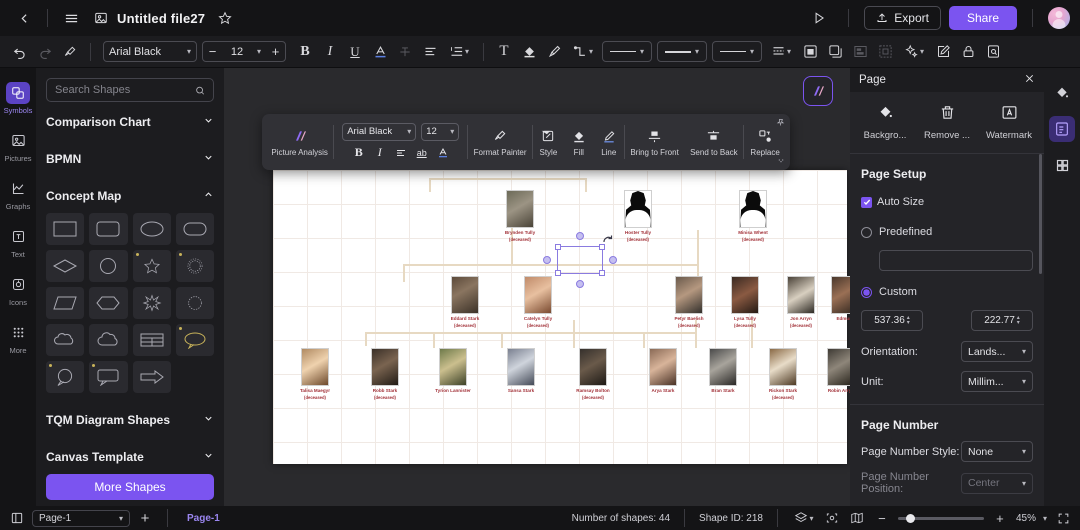 This screenshot has height=530, width=1080. What do you see at coordinates (818, 91) in the screenshot?
I see `ai-assistant-button` at bounding box center [818, 91].